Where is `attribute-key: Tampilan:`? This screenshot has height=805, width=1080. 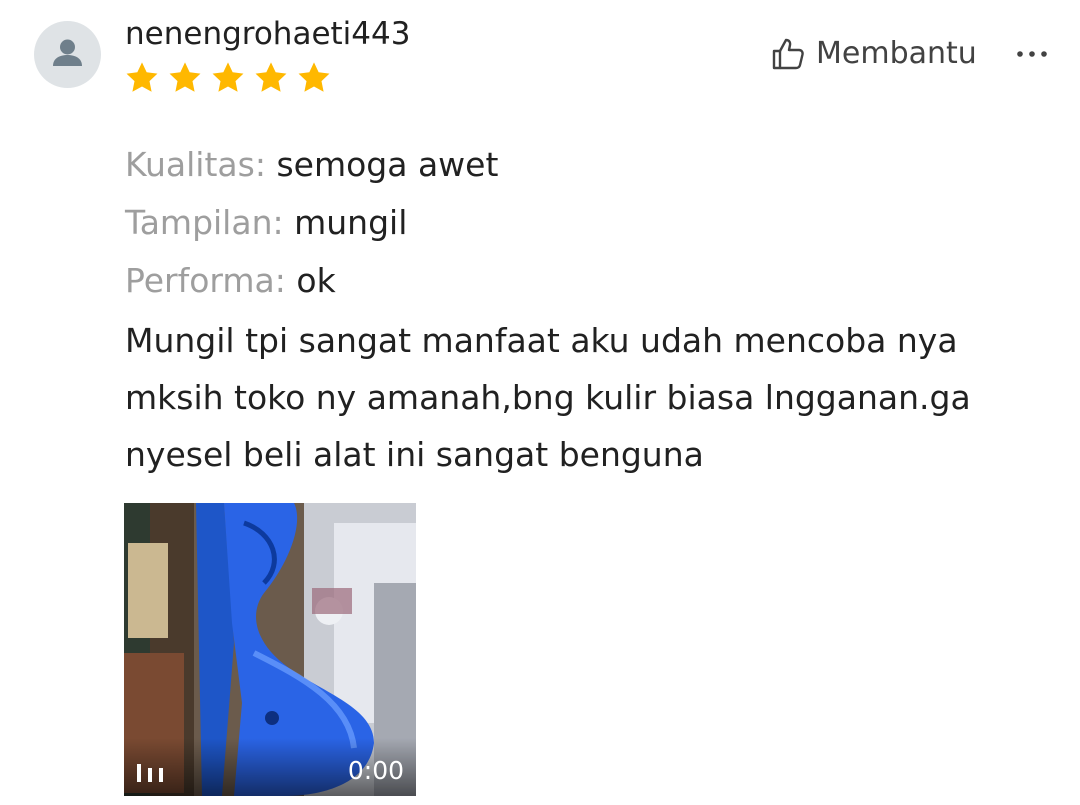 attribute-key: Tampilan: is located at coordinates (204, 222).